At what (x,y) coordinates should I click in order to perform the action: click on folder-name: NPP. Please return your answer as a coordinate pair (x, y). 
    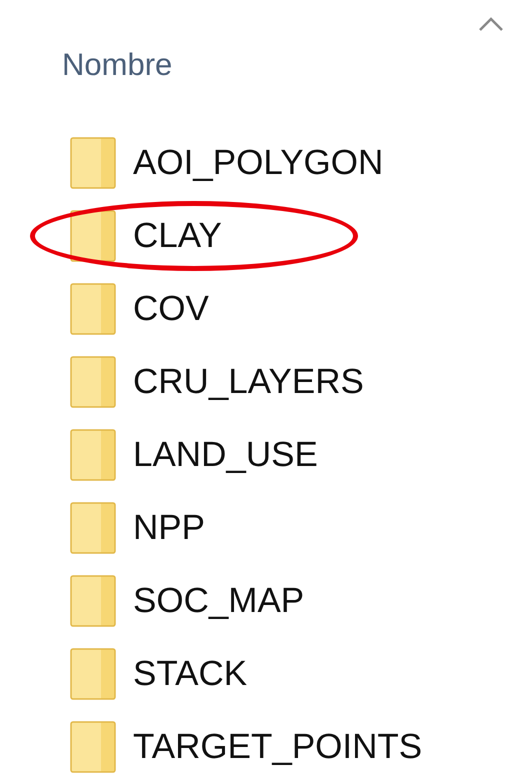
    Looking at the image, I should click on (169, 528).